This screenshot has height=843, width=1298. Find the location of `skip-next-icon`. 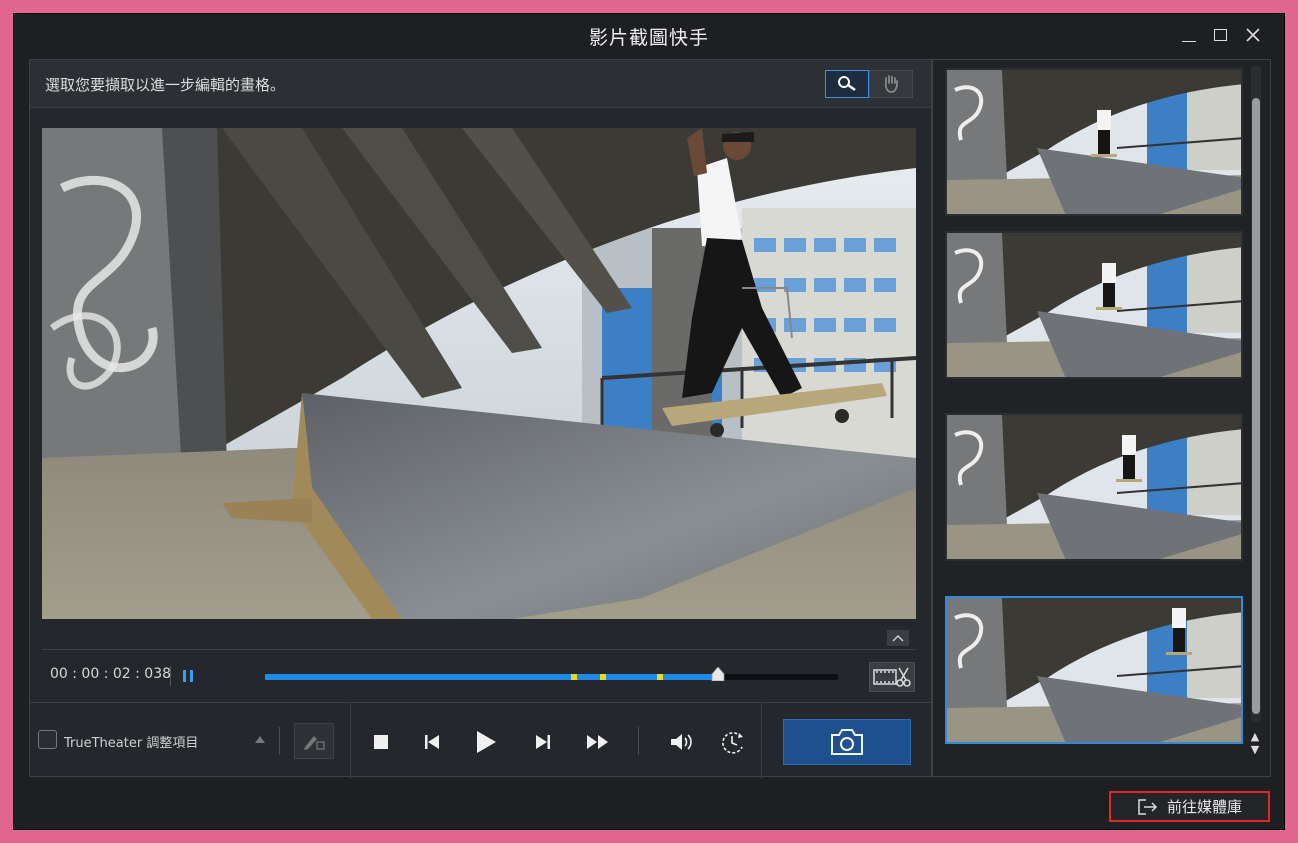

skip-next-icon is located at coordinates (543, 742).